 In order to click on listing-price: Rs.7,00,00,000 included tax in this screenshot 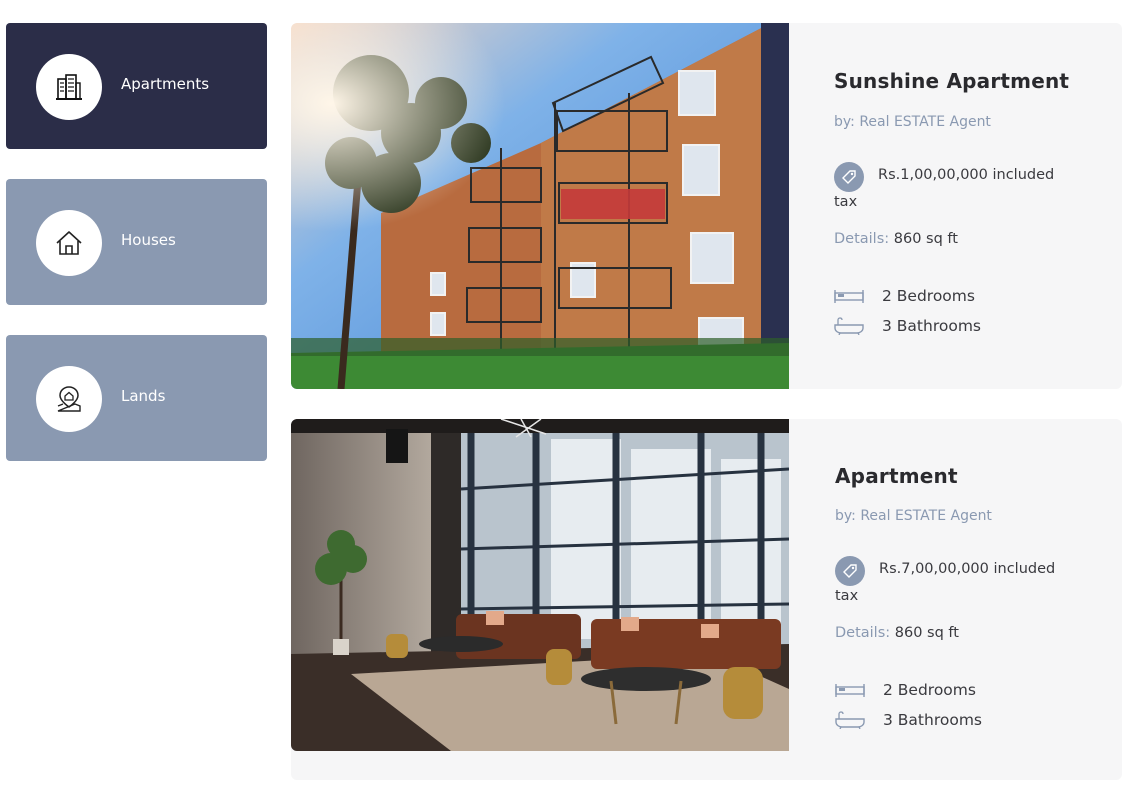, I will do `click(945, 582)`.